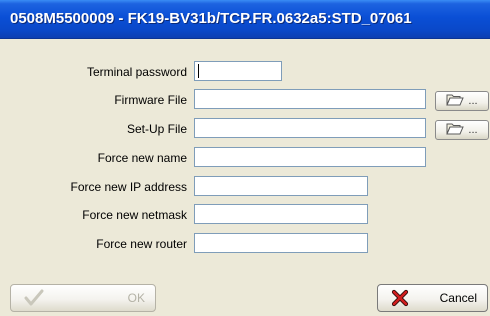  I want to click on check-icon, so click(34, 299).